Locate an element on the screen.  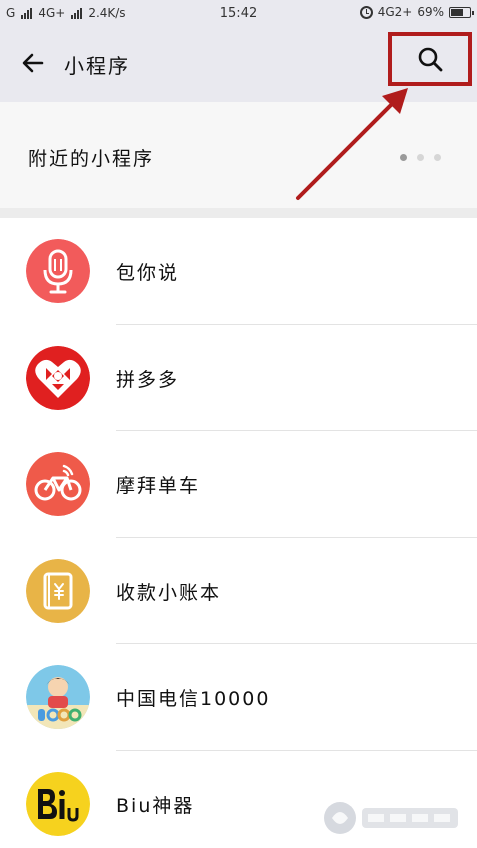
app-name: 摩拜单车 is located at coordinates (158, 486).